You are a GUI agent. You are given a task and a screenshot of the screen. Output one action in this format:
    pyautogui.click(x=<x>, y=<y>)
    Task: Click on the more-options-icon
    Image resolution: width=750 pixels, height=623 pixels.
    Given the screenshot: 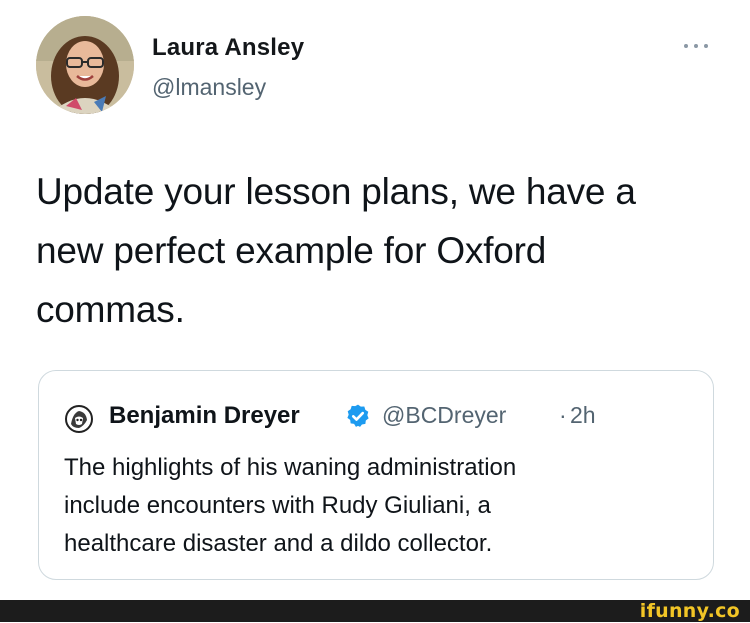 What is the action you would take?
    pyautogui.click(x=696, y=45)
    